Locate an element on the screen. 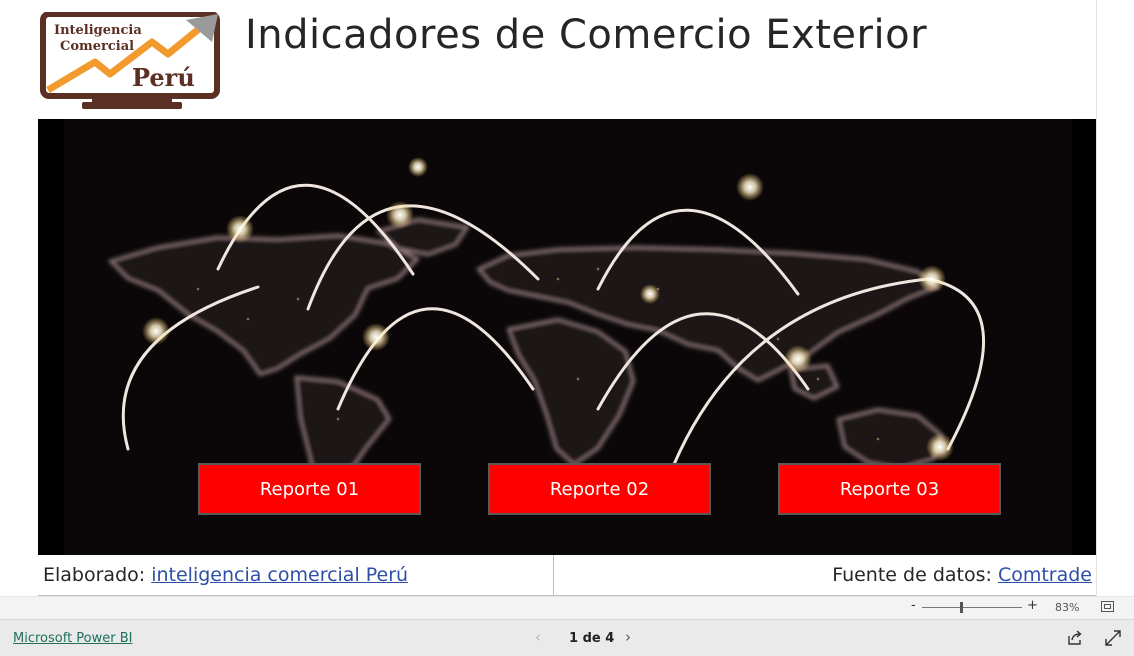 Image resolution: width=1134 pixels, height=656 pixels. credits-divider is located at coordinates (553, 575).